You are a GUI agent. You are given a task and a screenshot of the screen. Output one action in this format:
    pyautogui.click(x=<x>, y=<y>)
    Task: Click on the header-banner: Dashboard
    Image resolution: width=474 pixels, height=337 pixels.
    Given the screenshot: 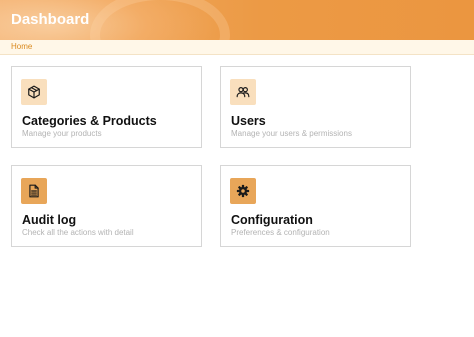 What is the action you would take?
    pyautogui.click(x=237, y=20)
    